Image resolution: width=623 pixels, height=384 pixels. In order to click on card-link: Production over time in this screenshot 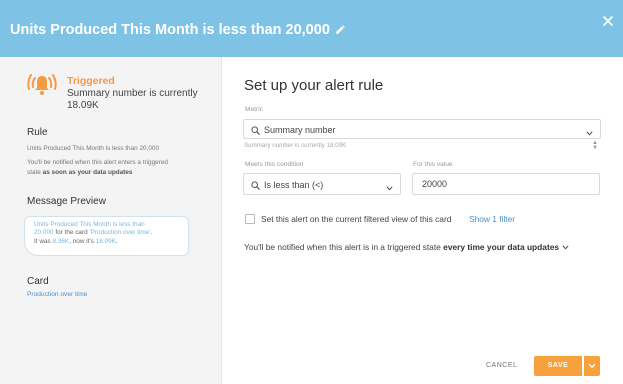, I will do `click(57, 294)`.